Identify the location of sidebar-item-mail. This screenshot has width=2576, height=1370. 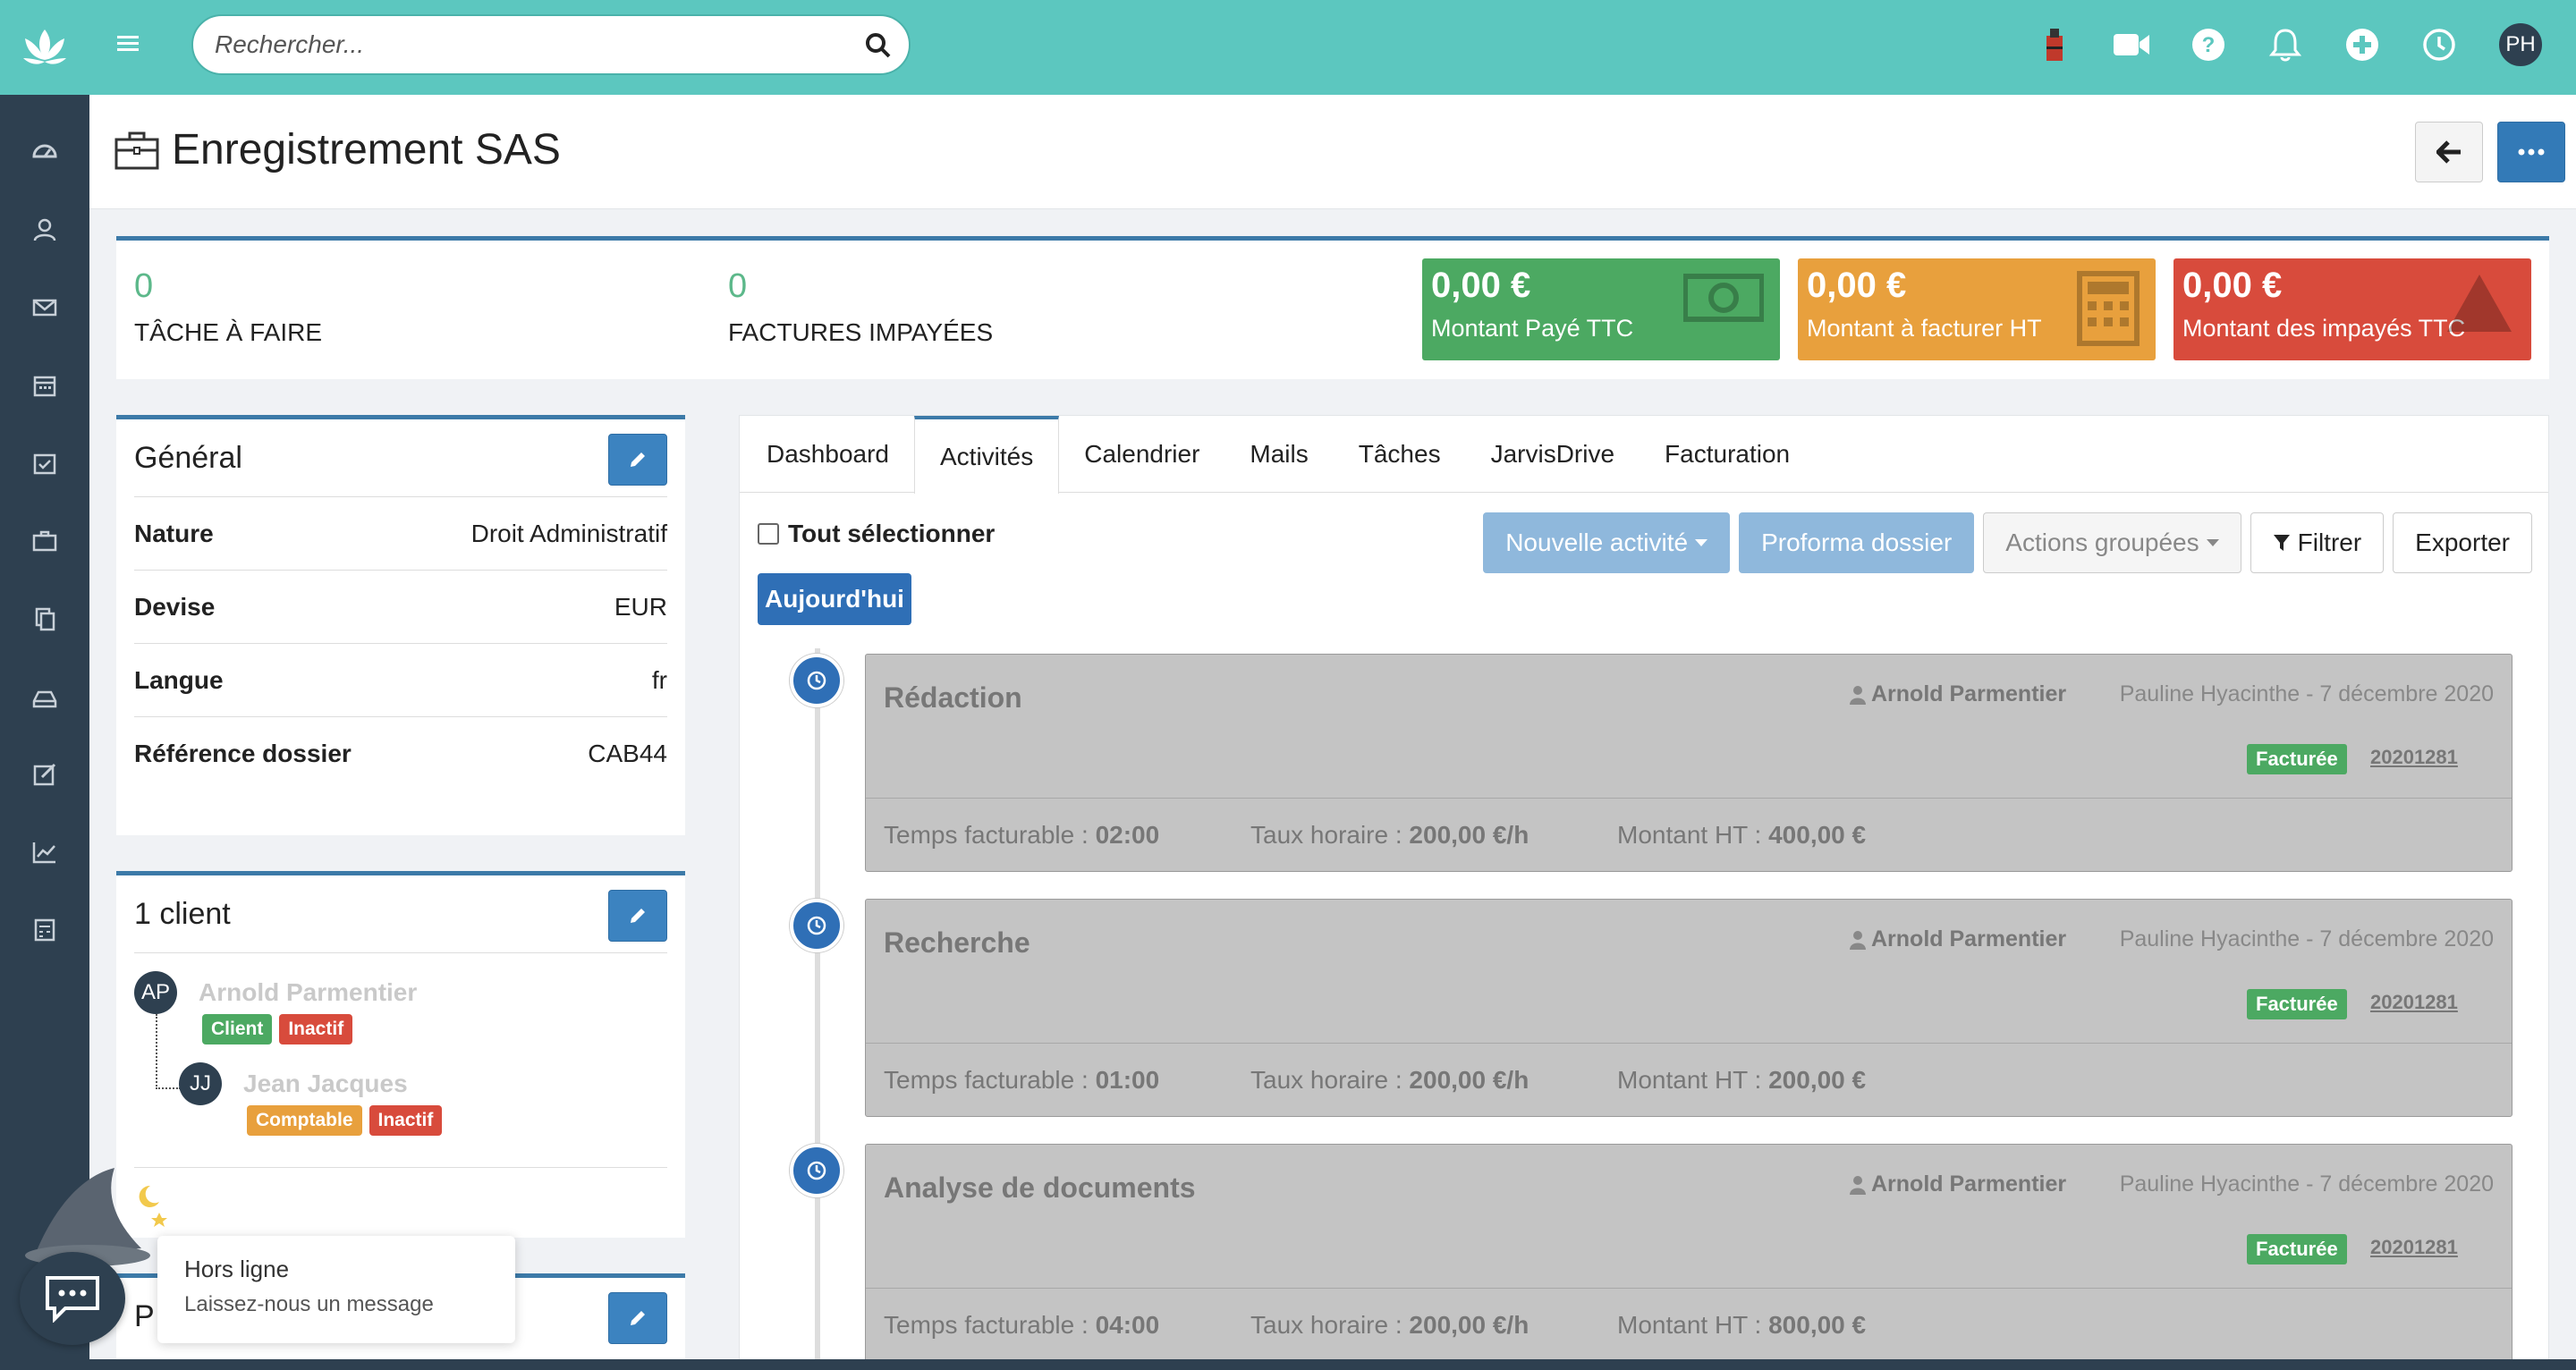
(44, 307).